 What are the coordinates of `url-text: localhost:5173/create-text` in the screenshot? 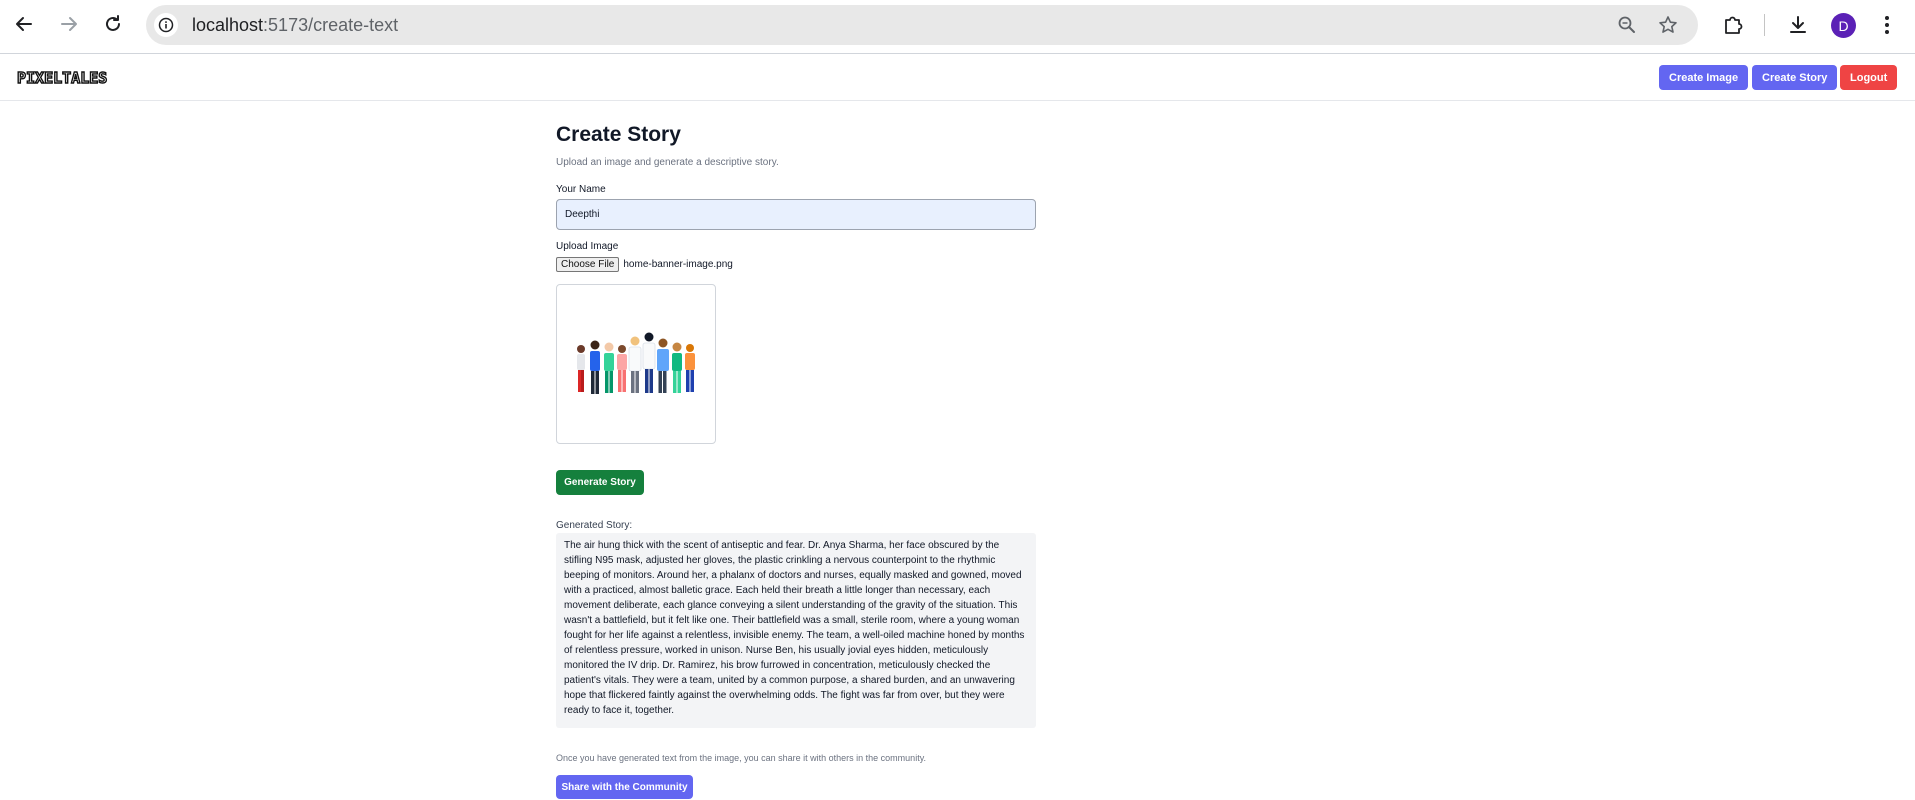 It's located at (295, 25).